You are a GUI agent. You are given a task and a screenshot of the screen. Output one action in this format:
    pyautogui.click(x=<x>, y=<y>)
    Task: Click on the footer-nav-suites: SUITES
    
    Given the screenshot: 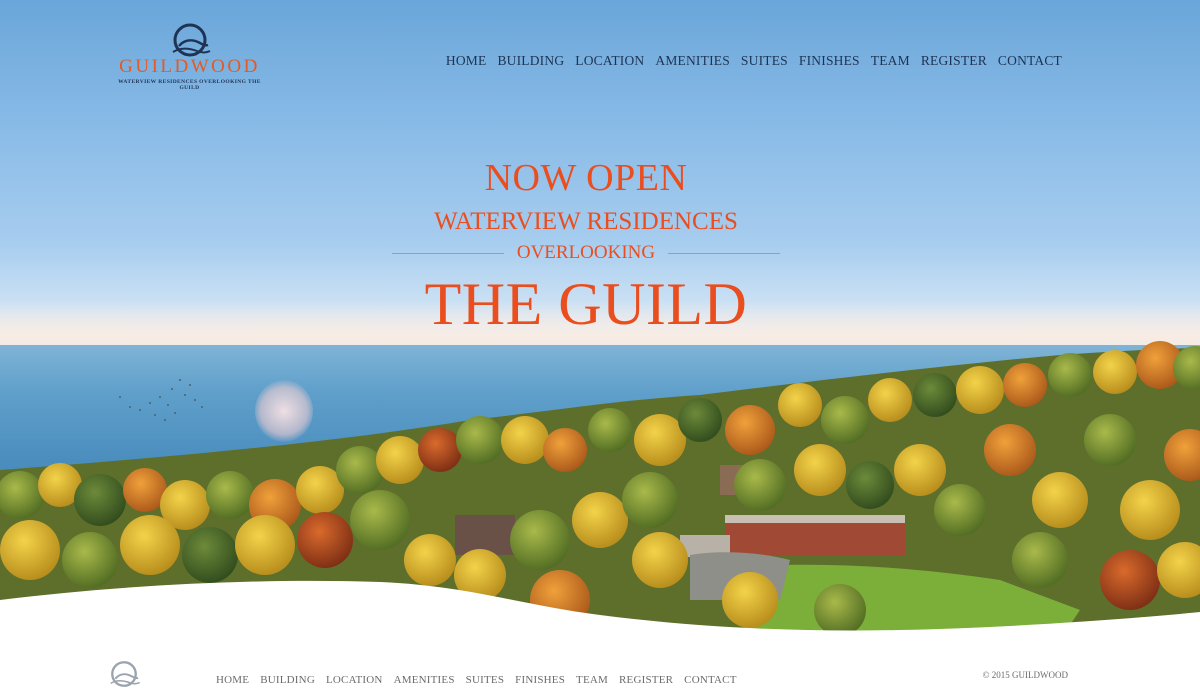 What is the action you would take?
    pyautogui.click(x=485, y=680)
    